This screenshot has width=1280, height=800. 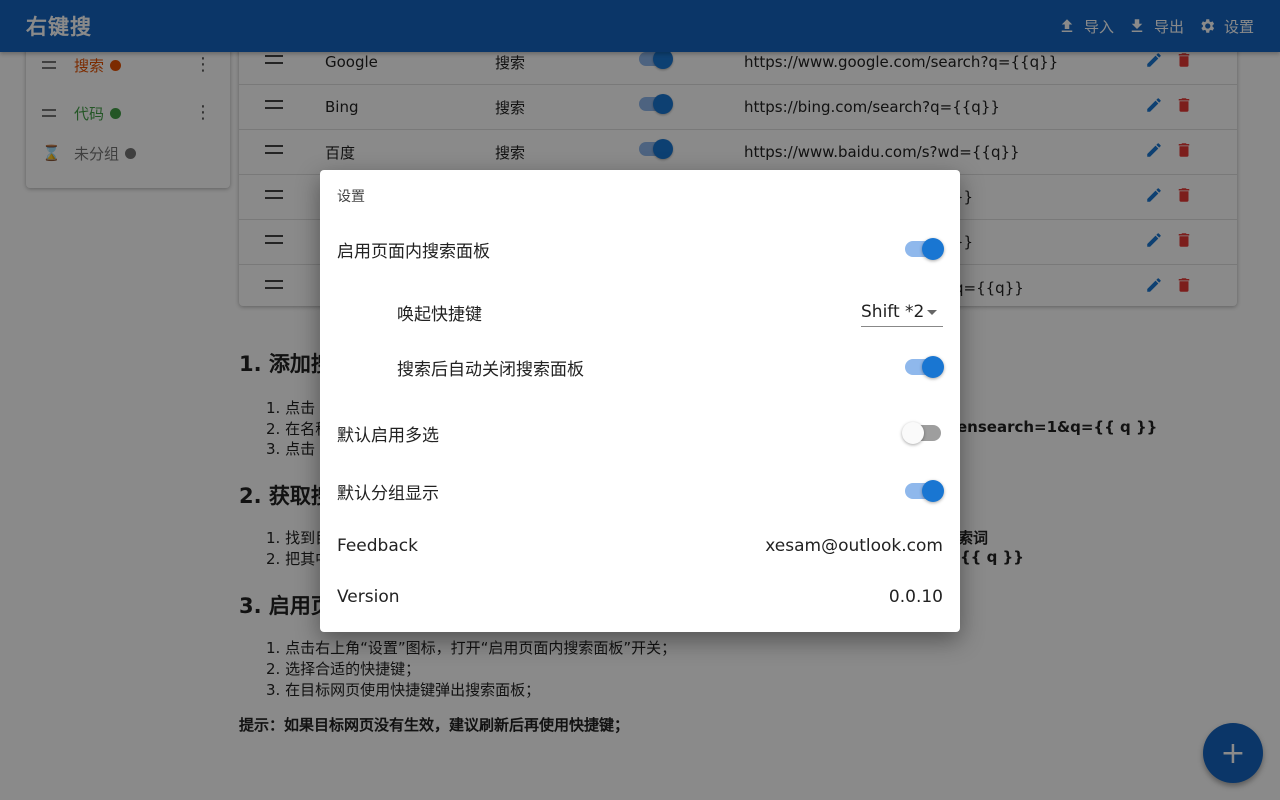 I want to click on group-display-switch, so click(x=924, y=491).